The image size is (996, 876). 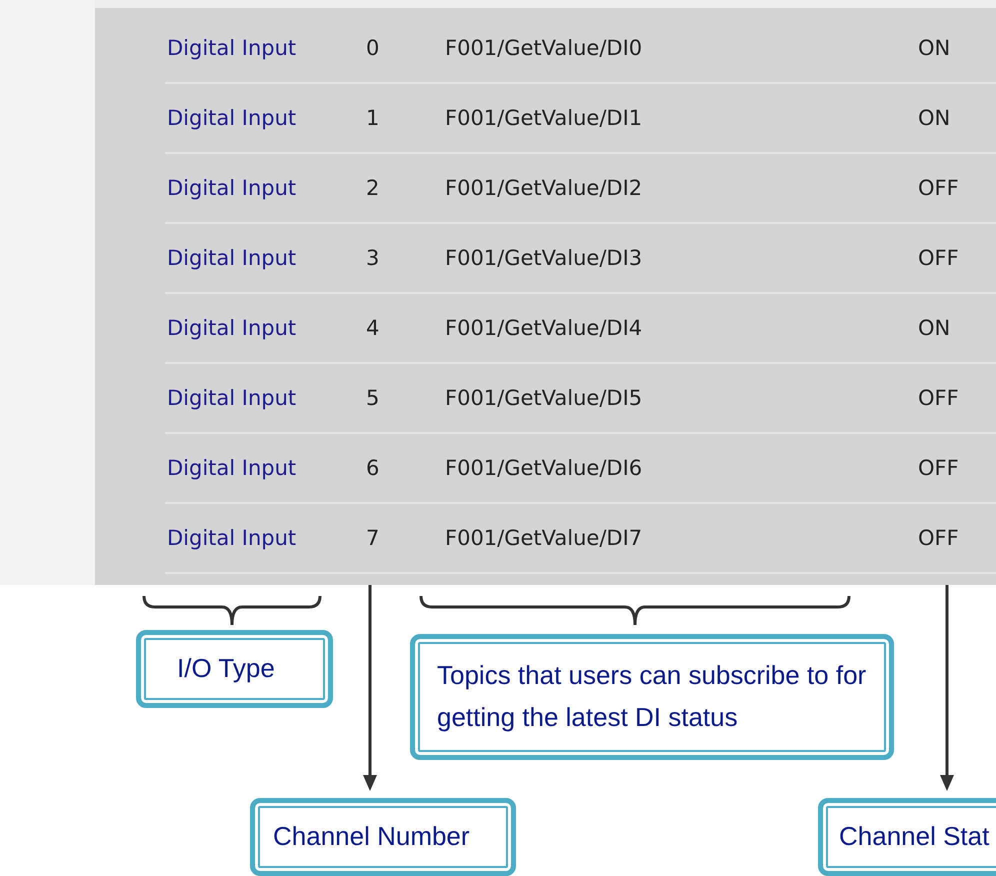 What do you see at coordinates (544, 188) in the screenshot?
I see `topic-cell-text: F001/GetValue/DI2` at bounding box center [544, 188].